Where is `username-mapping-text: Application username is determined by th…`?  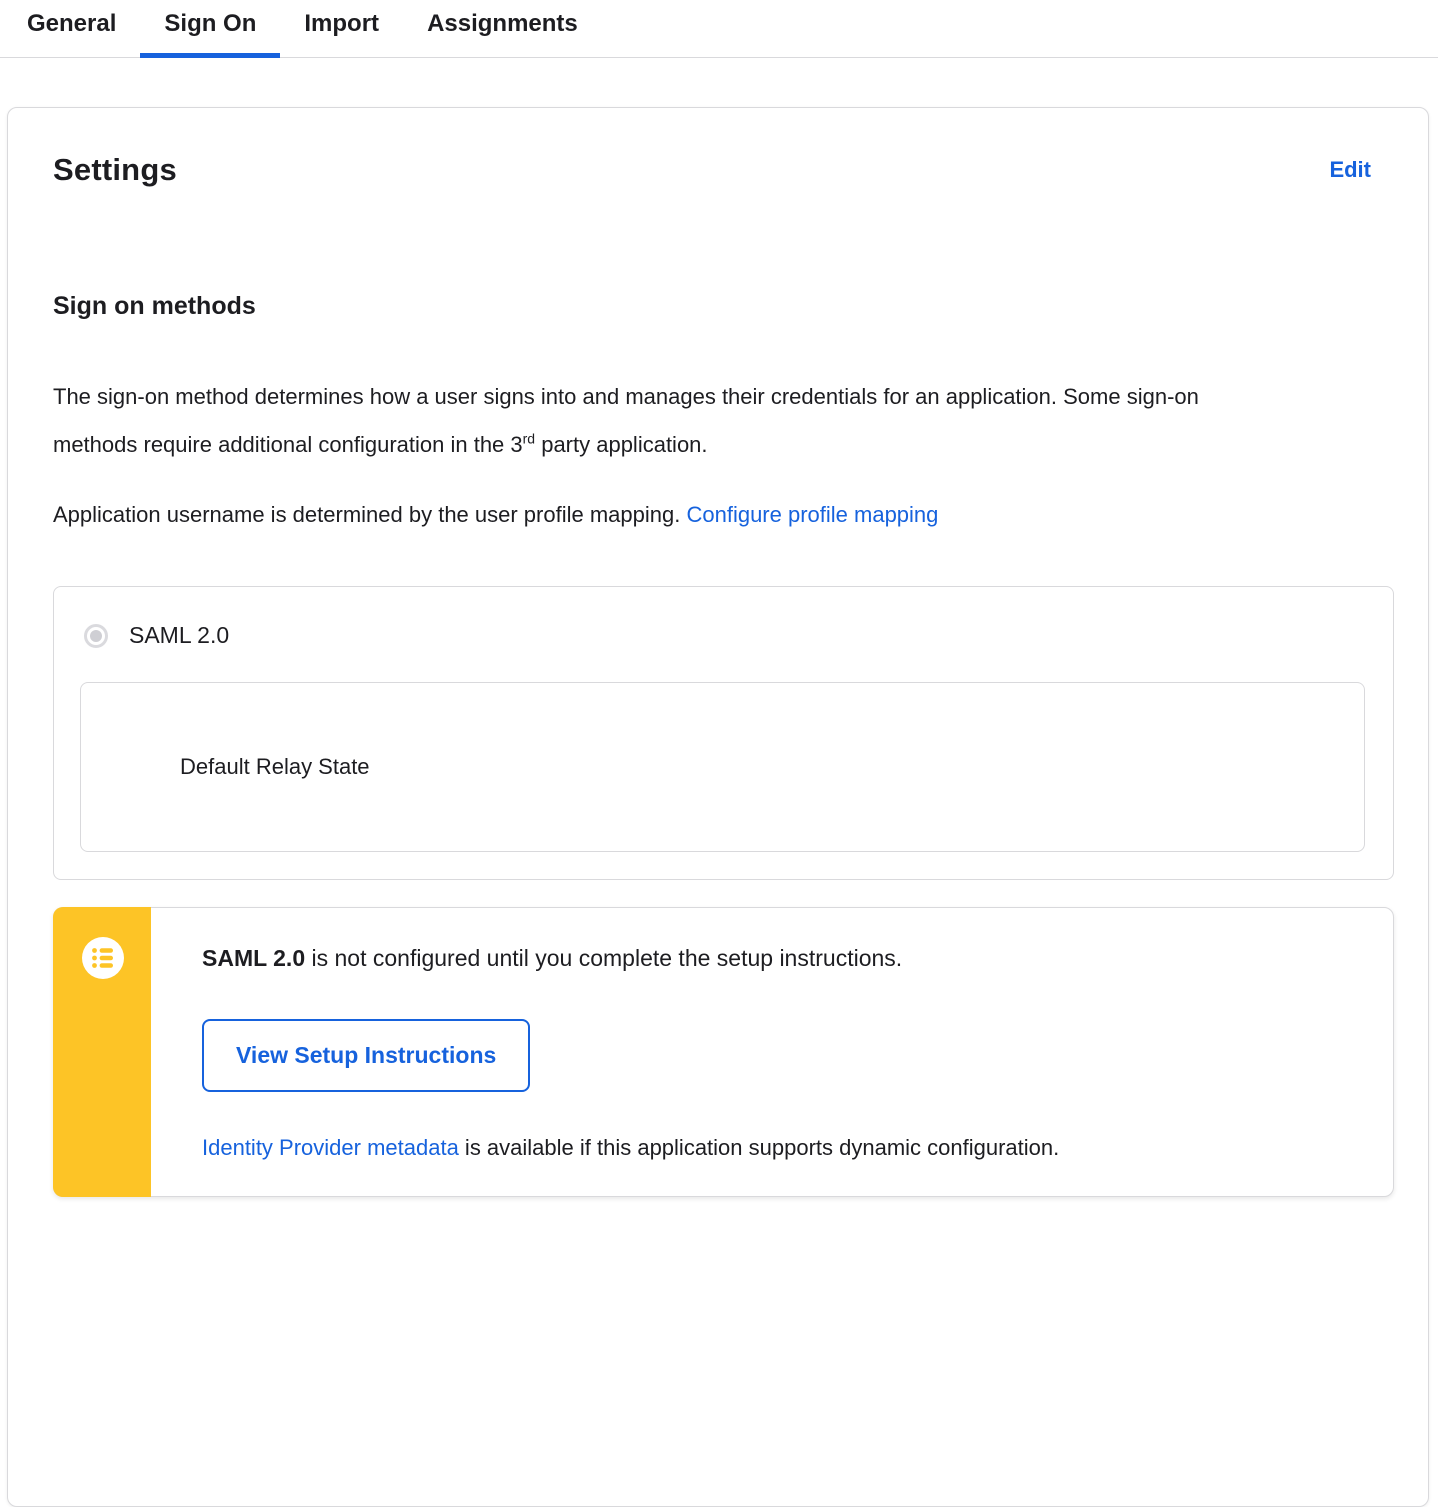 username-mapping-text: Application username is determined by th… is located at coordinates (370, 514).